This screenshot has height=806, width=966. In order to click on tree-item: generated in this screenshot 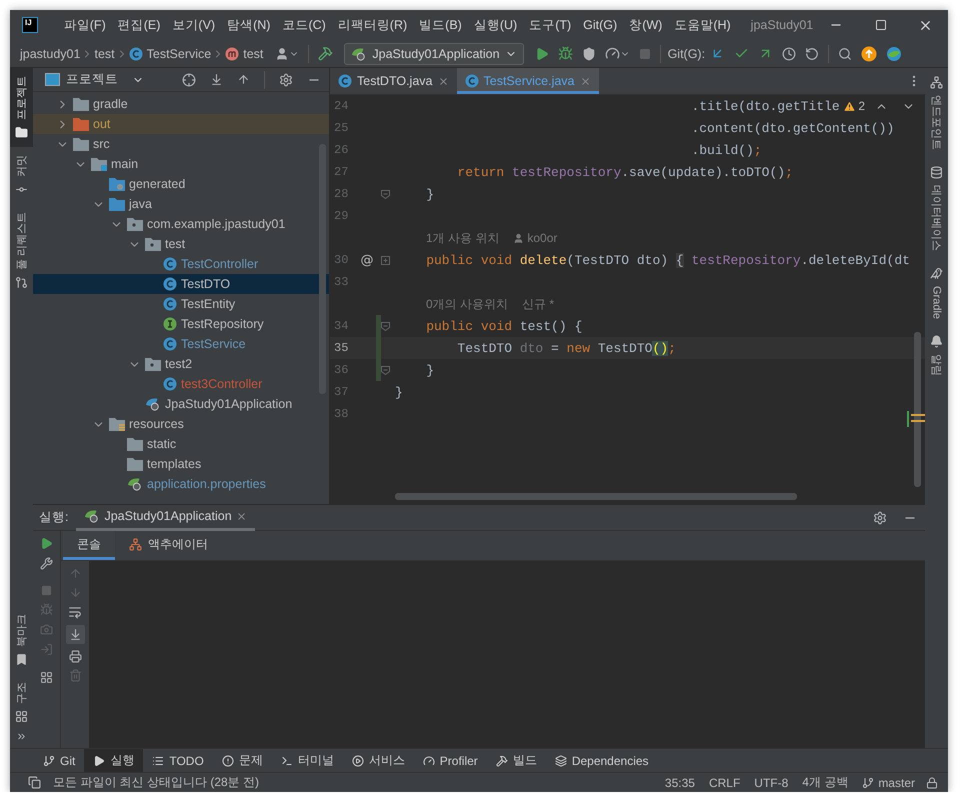, I will do `click(181, 184)`.